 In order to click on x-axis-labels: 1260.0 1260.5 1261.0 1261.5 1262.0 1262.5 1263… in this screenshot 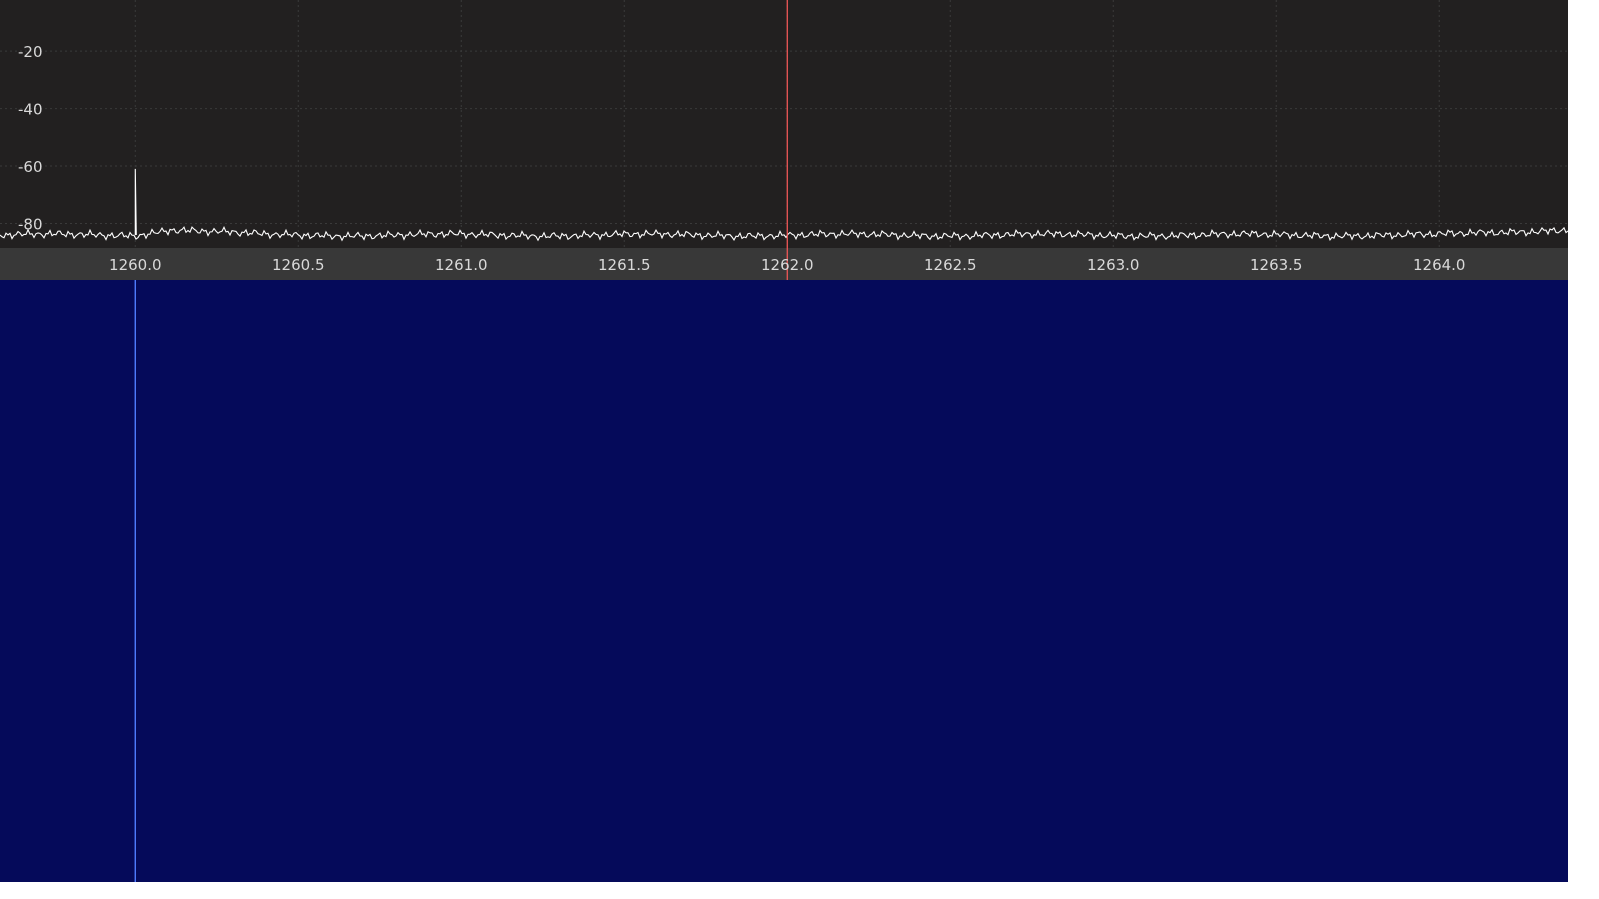, I will do `click(787, 265)`.